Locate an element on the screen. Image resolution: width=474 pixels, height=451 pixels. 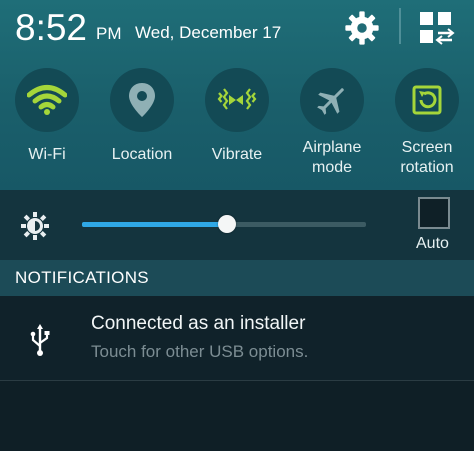
toggle-rotation-label-line1: Screen is located at coordinates (427, 147).